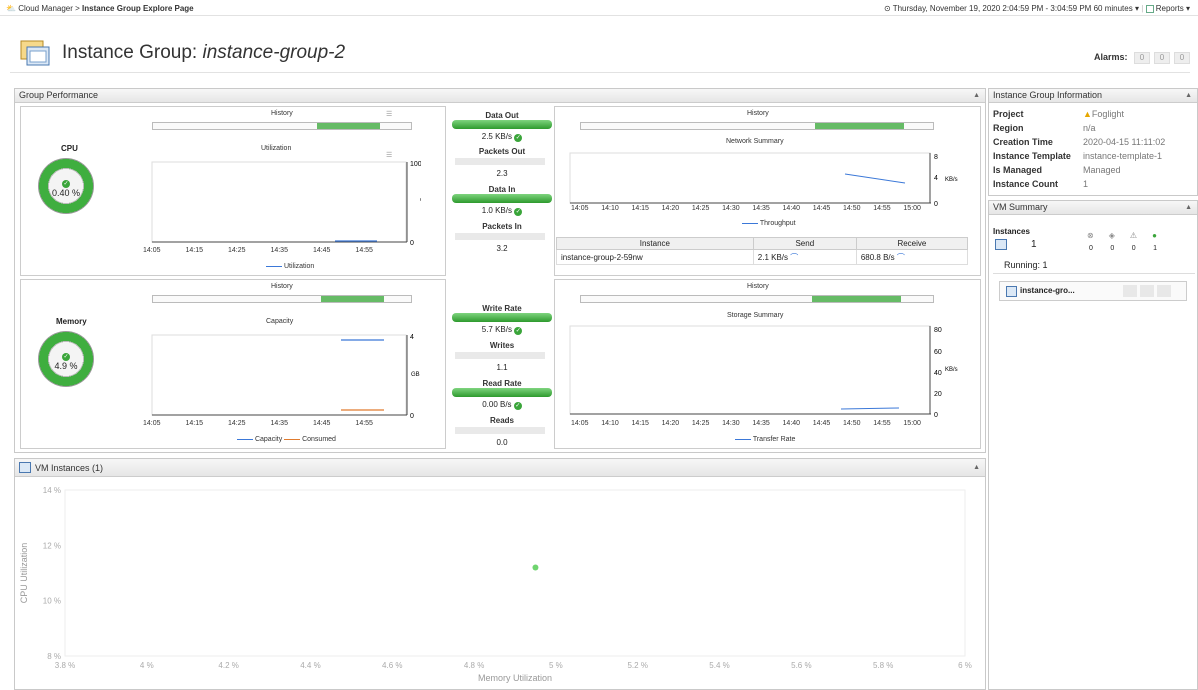  I want to click on is-managed-key: Is Managed, so click(1018, 170).